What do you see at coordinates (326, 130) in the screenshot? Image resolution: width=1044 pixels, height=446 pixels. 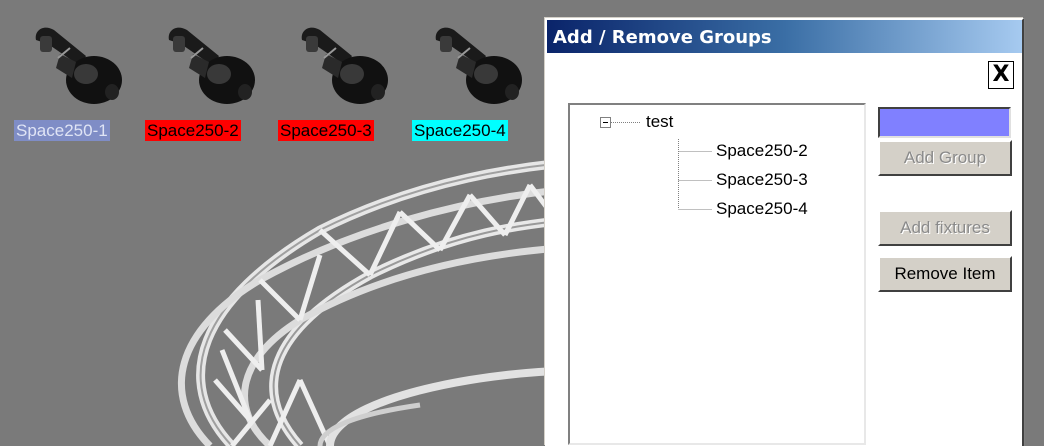 I see `fixture-label: Space250-3` at bounding box center [326, 130].